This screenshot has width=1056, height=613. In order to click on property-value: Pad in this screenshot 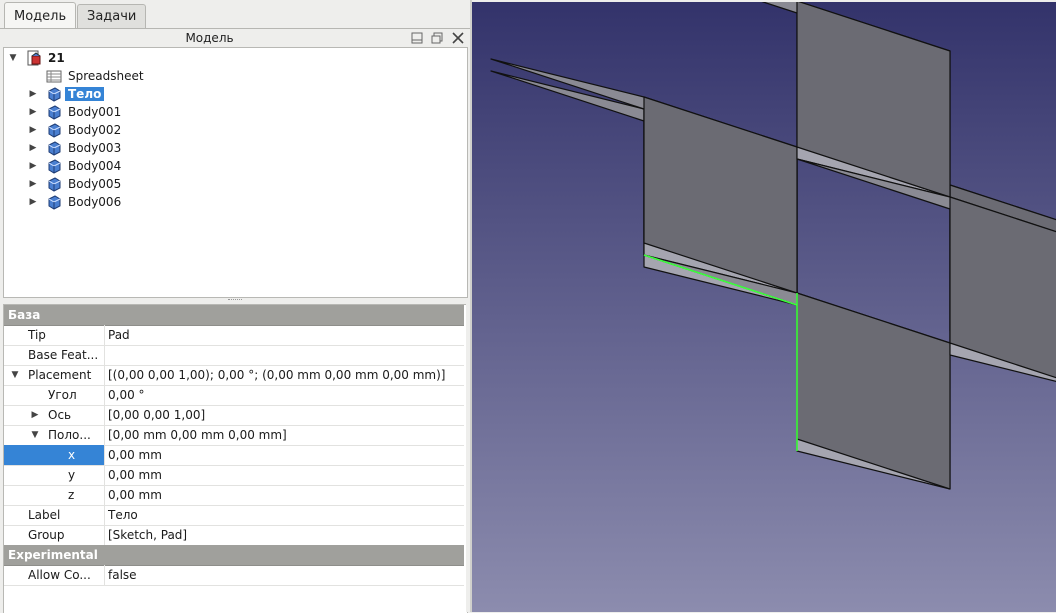, I will do `click(119, 335)`.